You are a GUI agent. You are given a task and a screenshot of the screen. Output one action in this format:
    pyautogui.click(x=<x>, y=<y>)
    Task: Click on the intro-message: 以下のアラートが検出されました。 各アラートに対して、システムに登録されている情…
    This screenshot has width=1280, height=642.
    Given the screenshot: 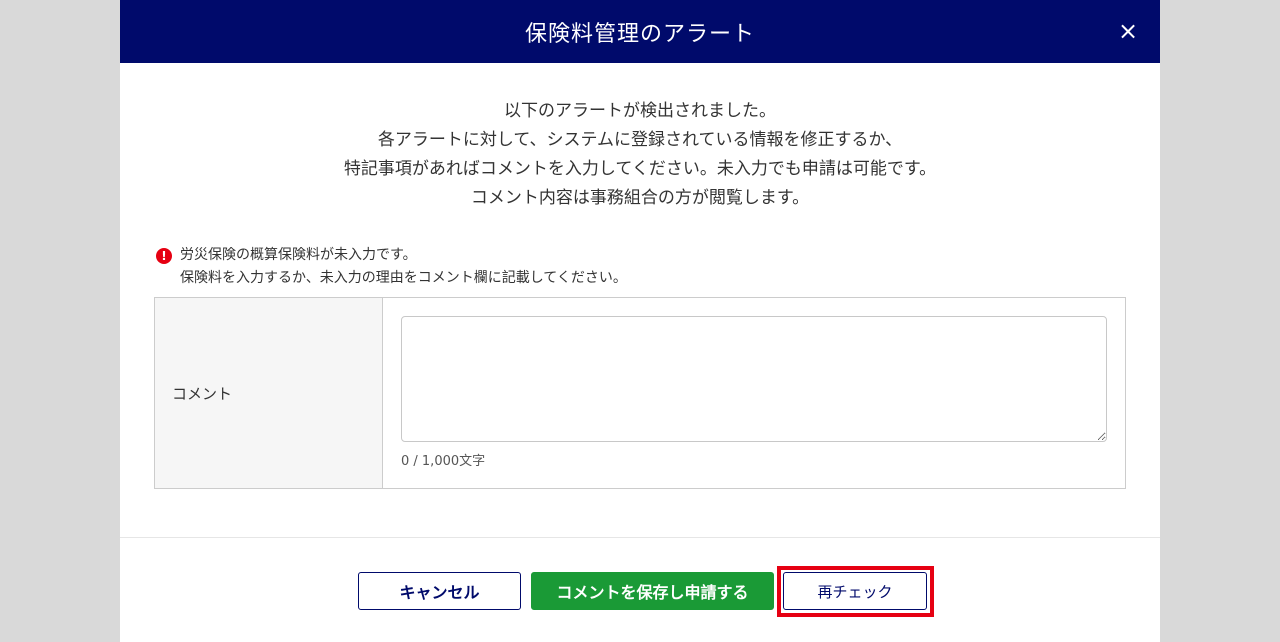 What is the action you would take?
    pyautogui.click(x=640, y=155)
    